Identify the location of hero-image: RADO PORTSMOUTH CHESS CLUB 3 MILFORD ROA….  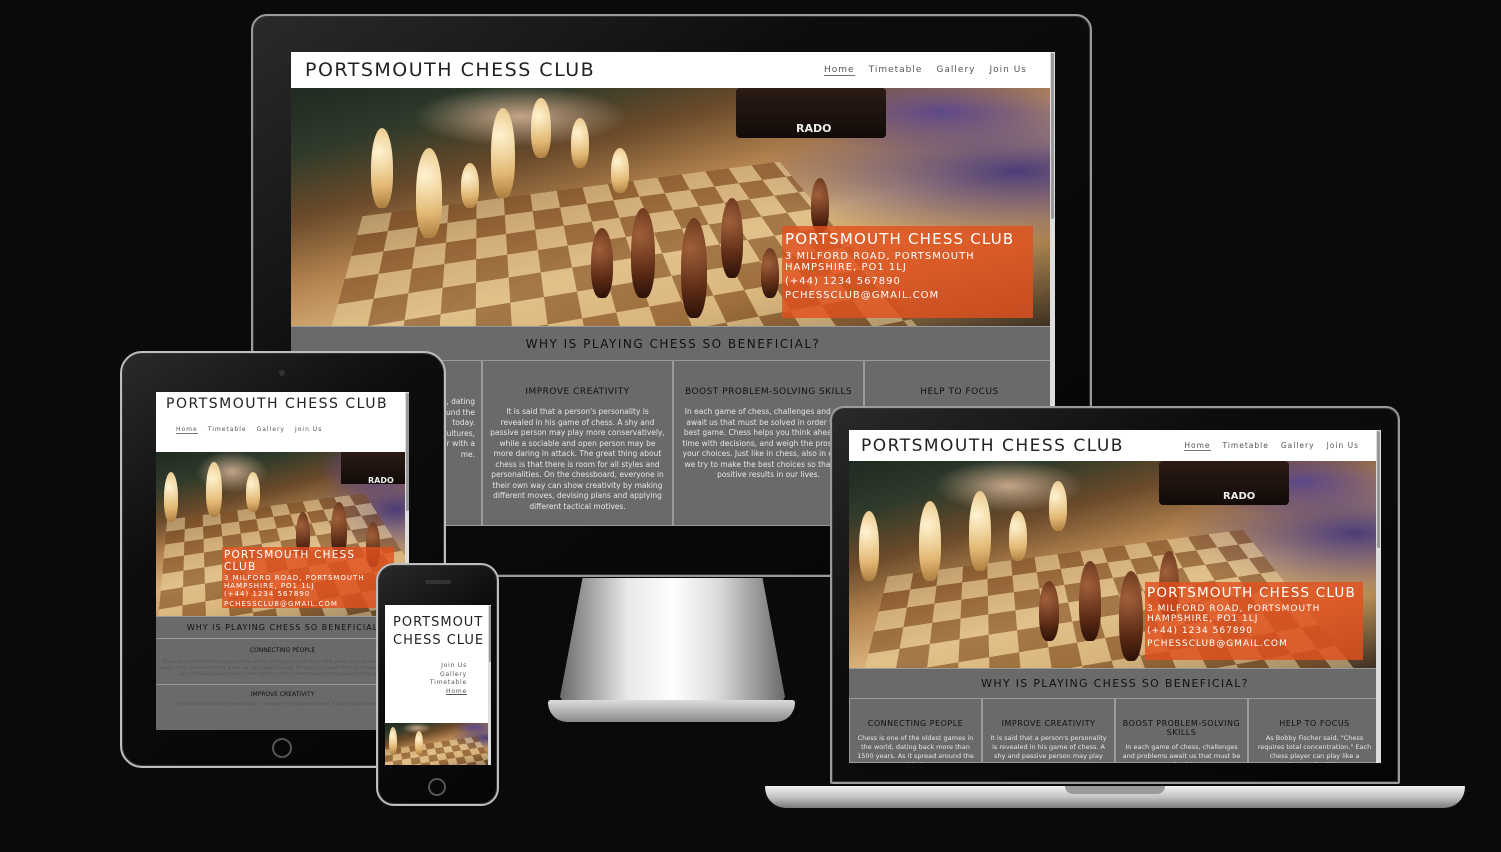
(673, 207).